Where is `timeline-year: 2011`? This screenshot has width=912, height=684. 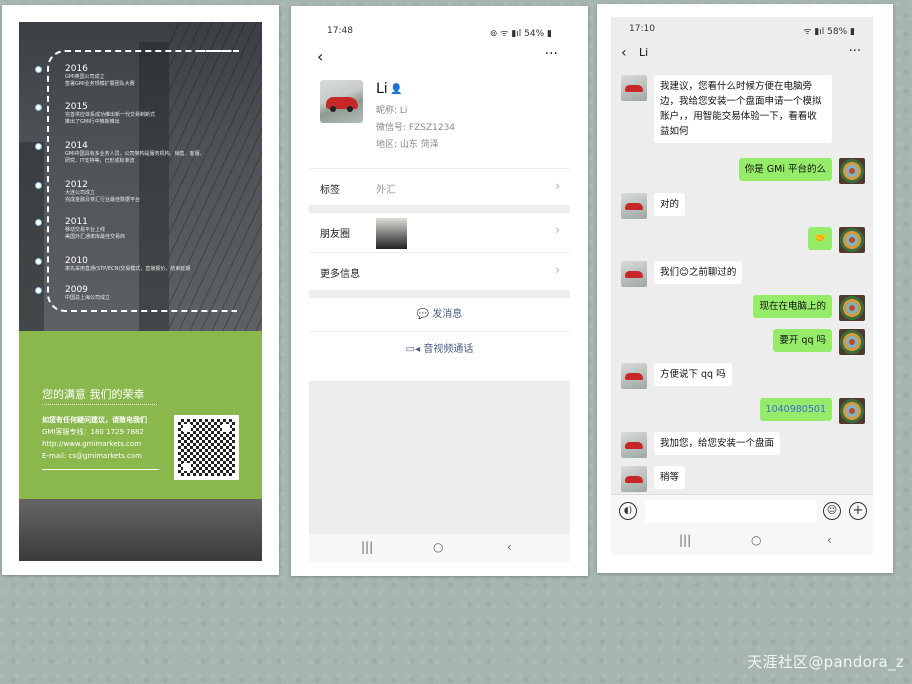
timeline-year: 2011 is located at coordinates (76, 222).